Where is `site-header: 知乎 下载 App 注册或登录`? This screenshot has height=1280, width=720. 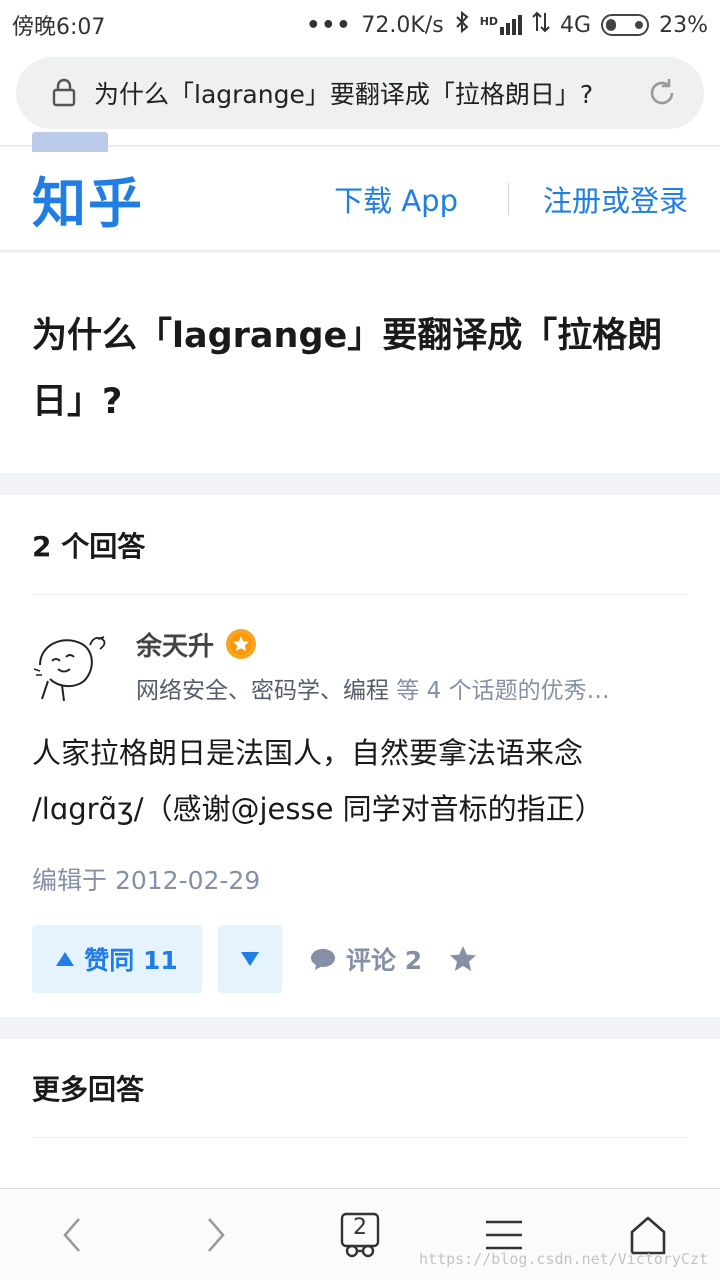 site-header: 知乎 下载 App 注册或登录 is located at coordinates (360, 199).